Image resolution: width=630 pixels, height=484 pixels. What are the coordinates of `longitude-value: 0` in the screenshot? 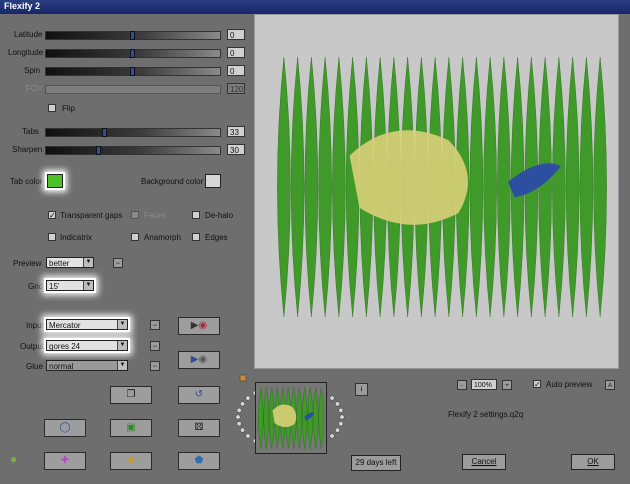 It's located at (236, 52).